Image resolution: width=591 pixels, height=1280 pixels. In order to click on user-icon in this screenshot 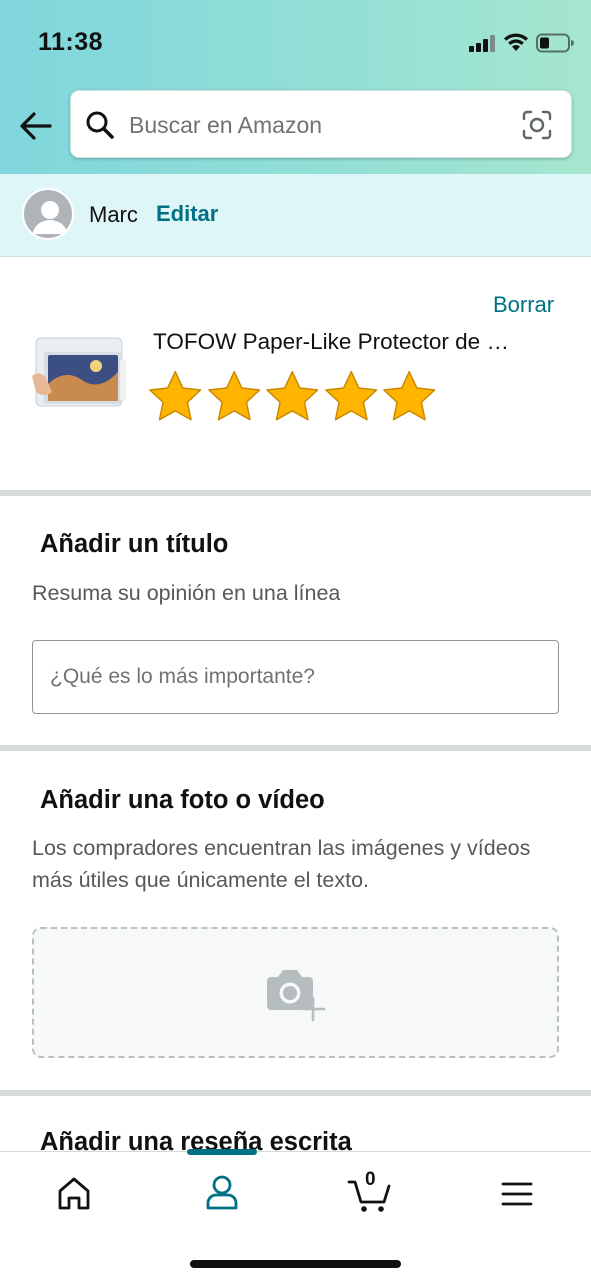, I will do `click(222, 1192)`.